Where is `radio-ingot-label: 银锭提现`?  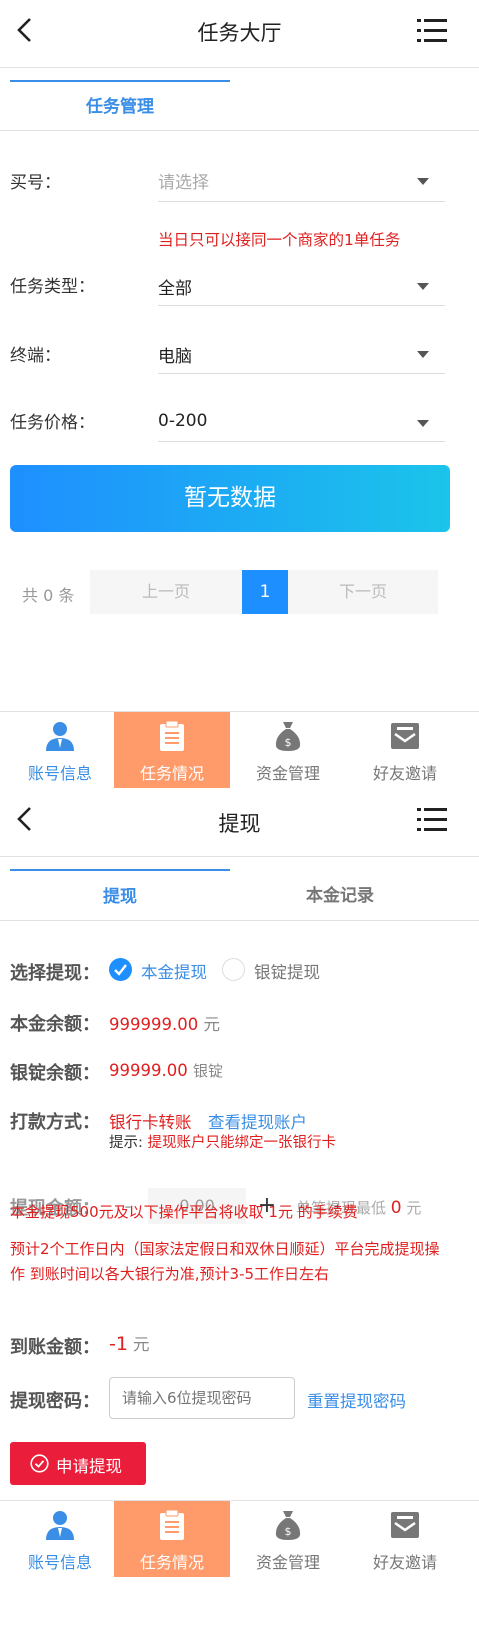
radio-ingot-label: 银锭提现 is located at coordinates (287, 972).